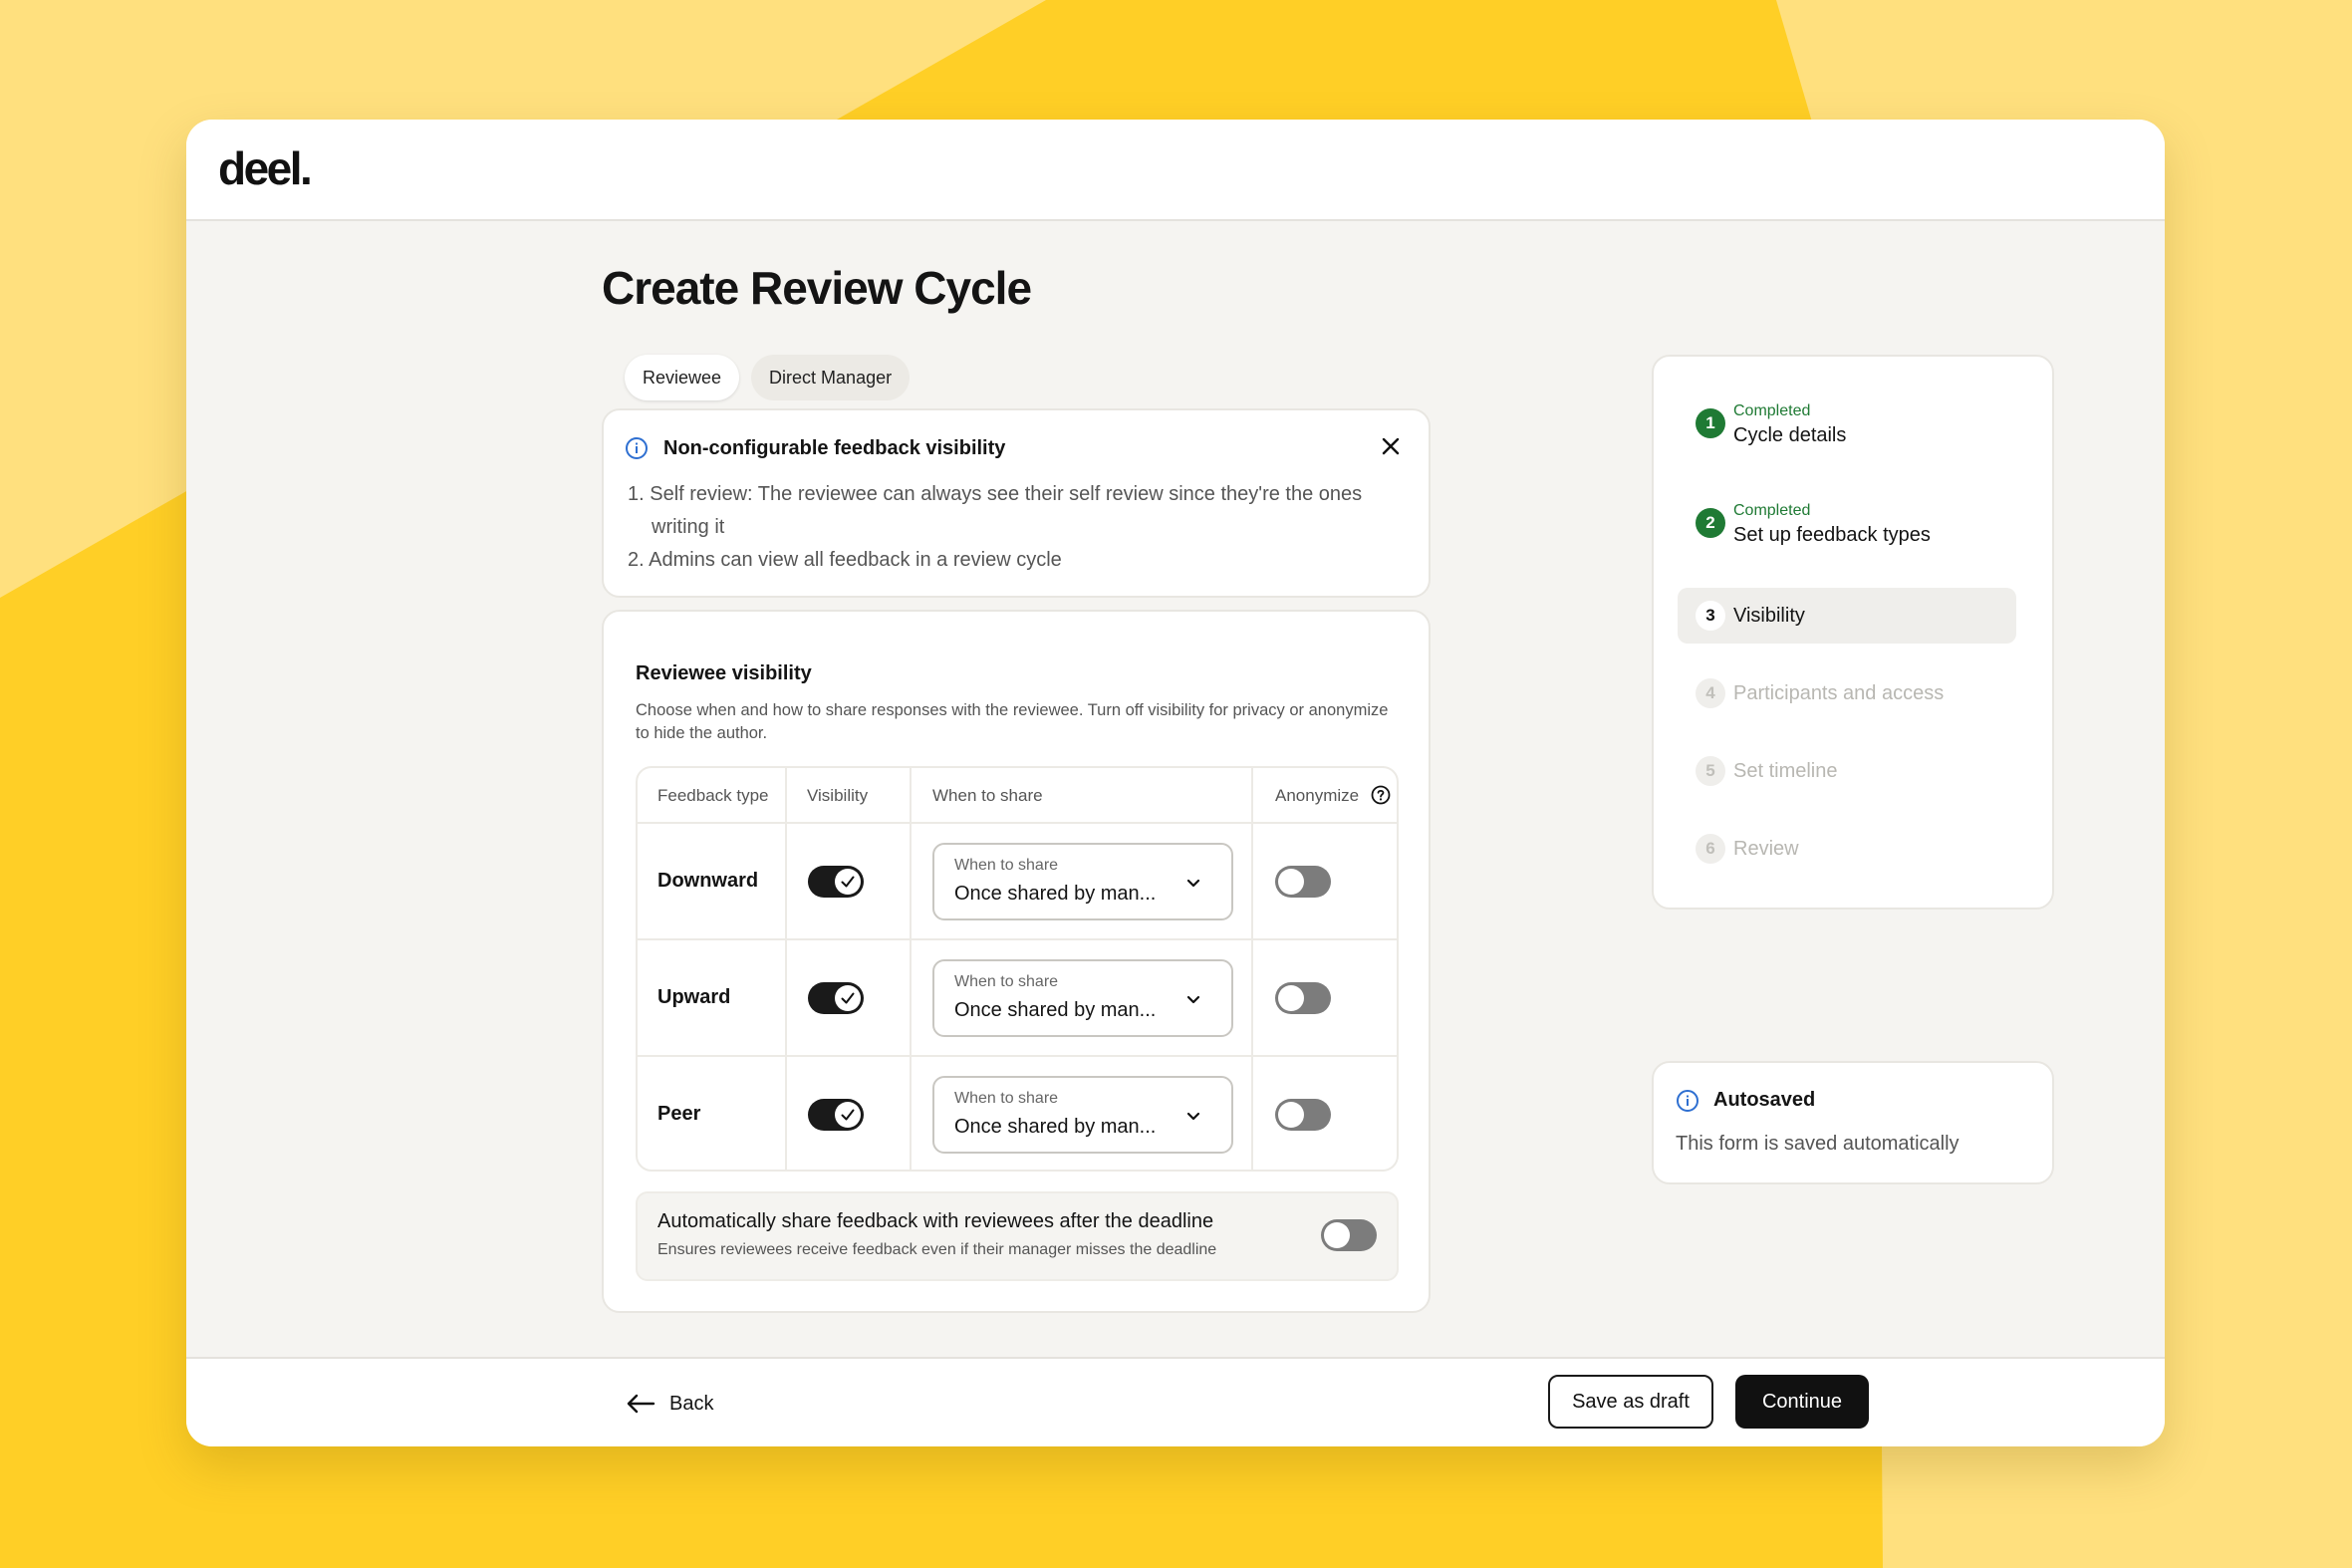 The width and height of the screenshot is (2352, 1568). What do you see at coordinates (1630, 1402) in the screenshot?
I see `save-draft-button: Save as draft` at bounding box center [1630, 1402].